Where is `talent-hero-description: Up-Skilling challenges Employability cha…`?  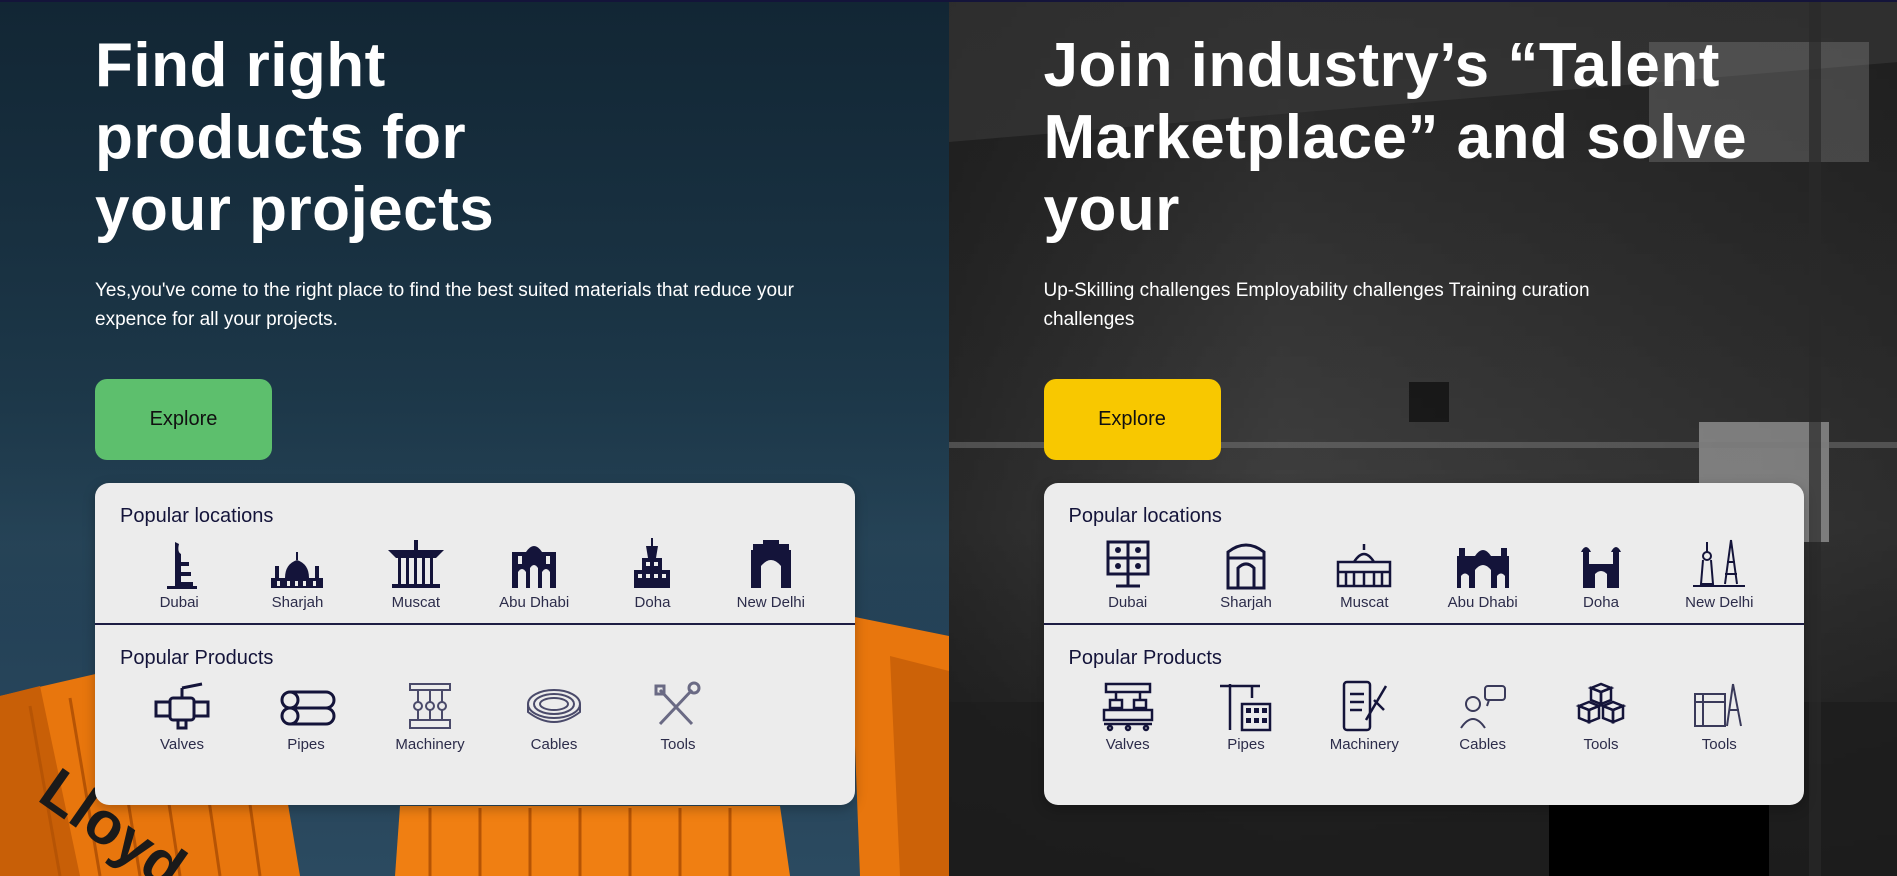
talent-hero-description: Up-Skilling challenges Employability cha… is located at coordinates (1316, 305).